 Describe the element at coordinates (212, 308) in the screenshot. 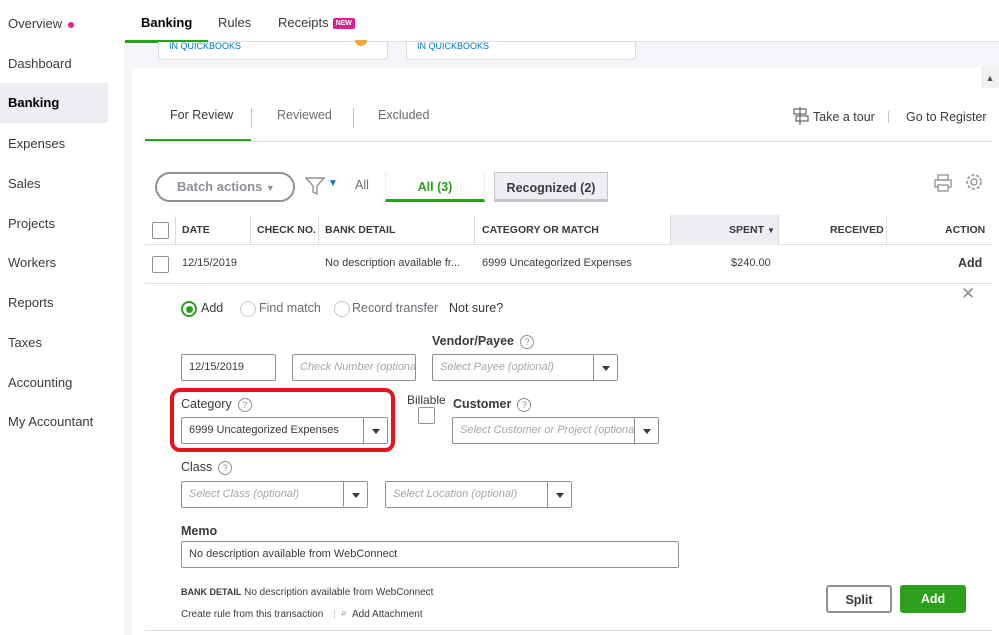

I see `radio-add-label: Add` at that location.